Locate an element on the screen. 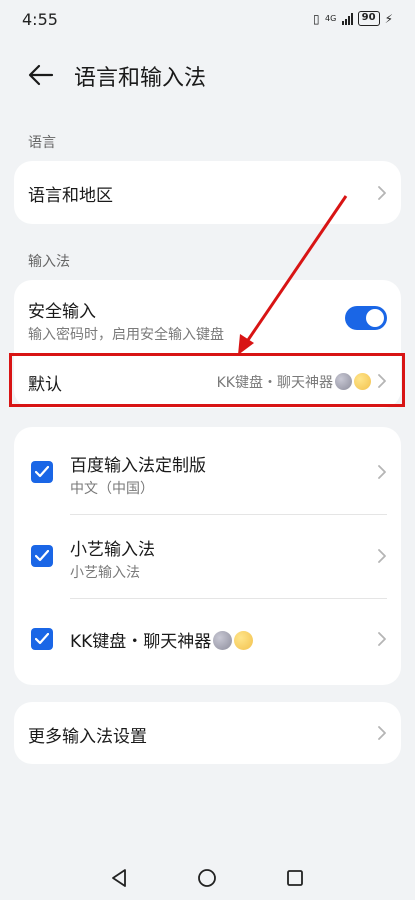  secure-input-subtitle: 输入密码时，启用安全输入键盘 is located at coordinates (126, 335).